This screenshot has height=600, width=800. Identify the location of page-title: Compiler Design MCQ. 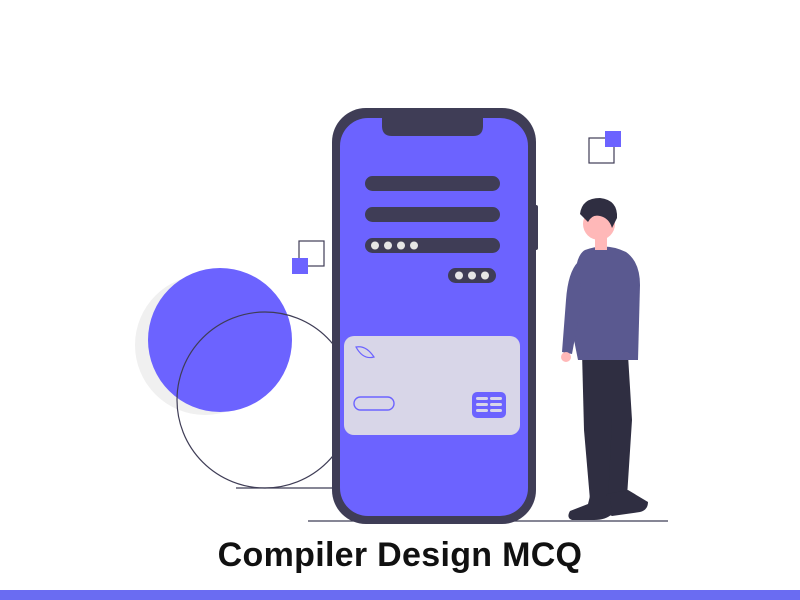
(400, 555).